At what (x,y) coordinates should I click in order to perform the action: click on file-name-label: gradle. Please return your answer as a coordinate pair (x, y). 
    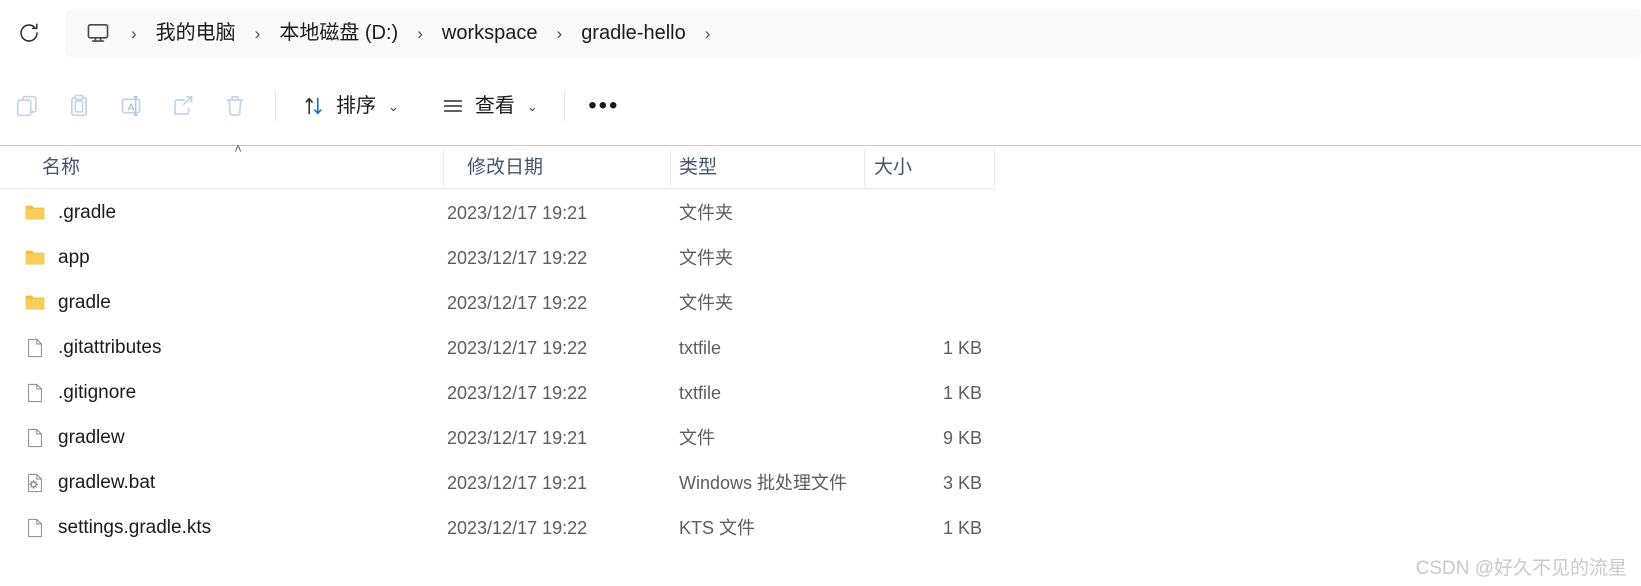
    Looking at the image, I should click on (84, 302).